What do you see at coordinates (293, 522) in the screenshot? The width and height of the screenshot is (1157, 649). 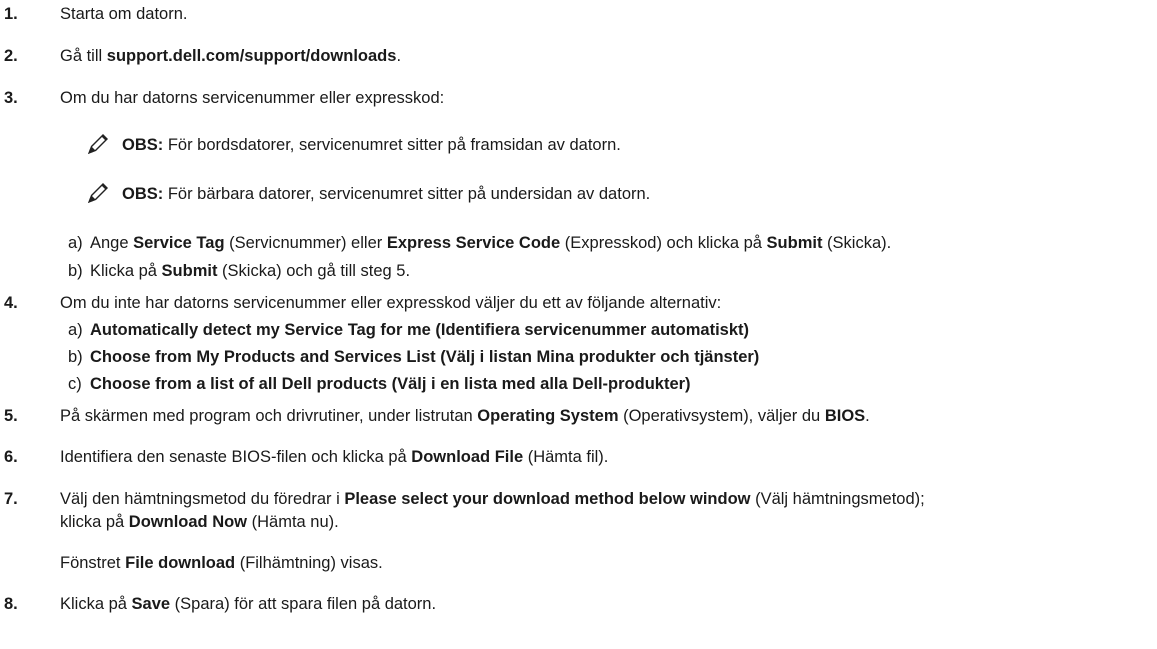 I see `text-part: (Hämta nu).` at bounding box center [293, 522].